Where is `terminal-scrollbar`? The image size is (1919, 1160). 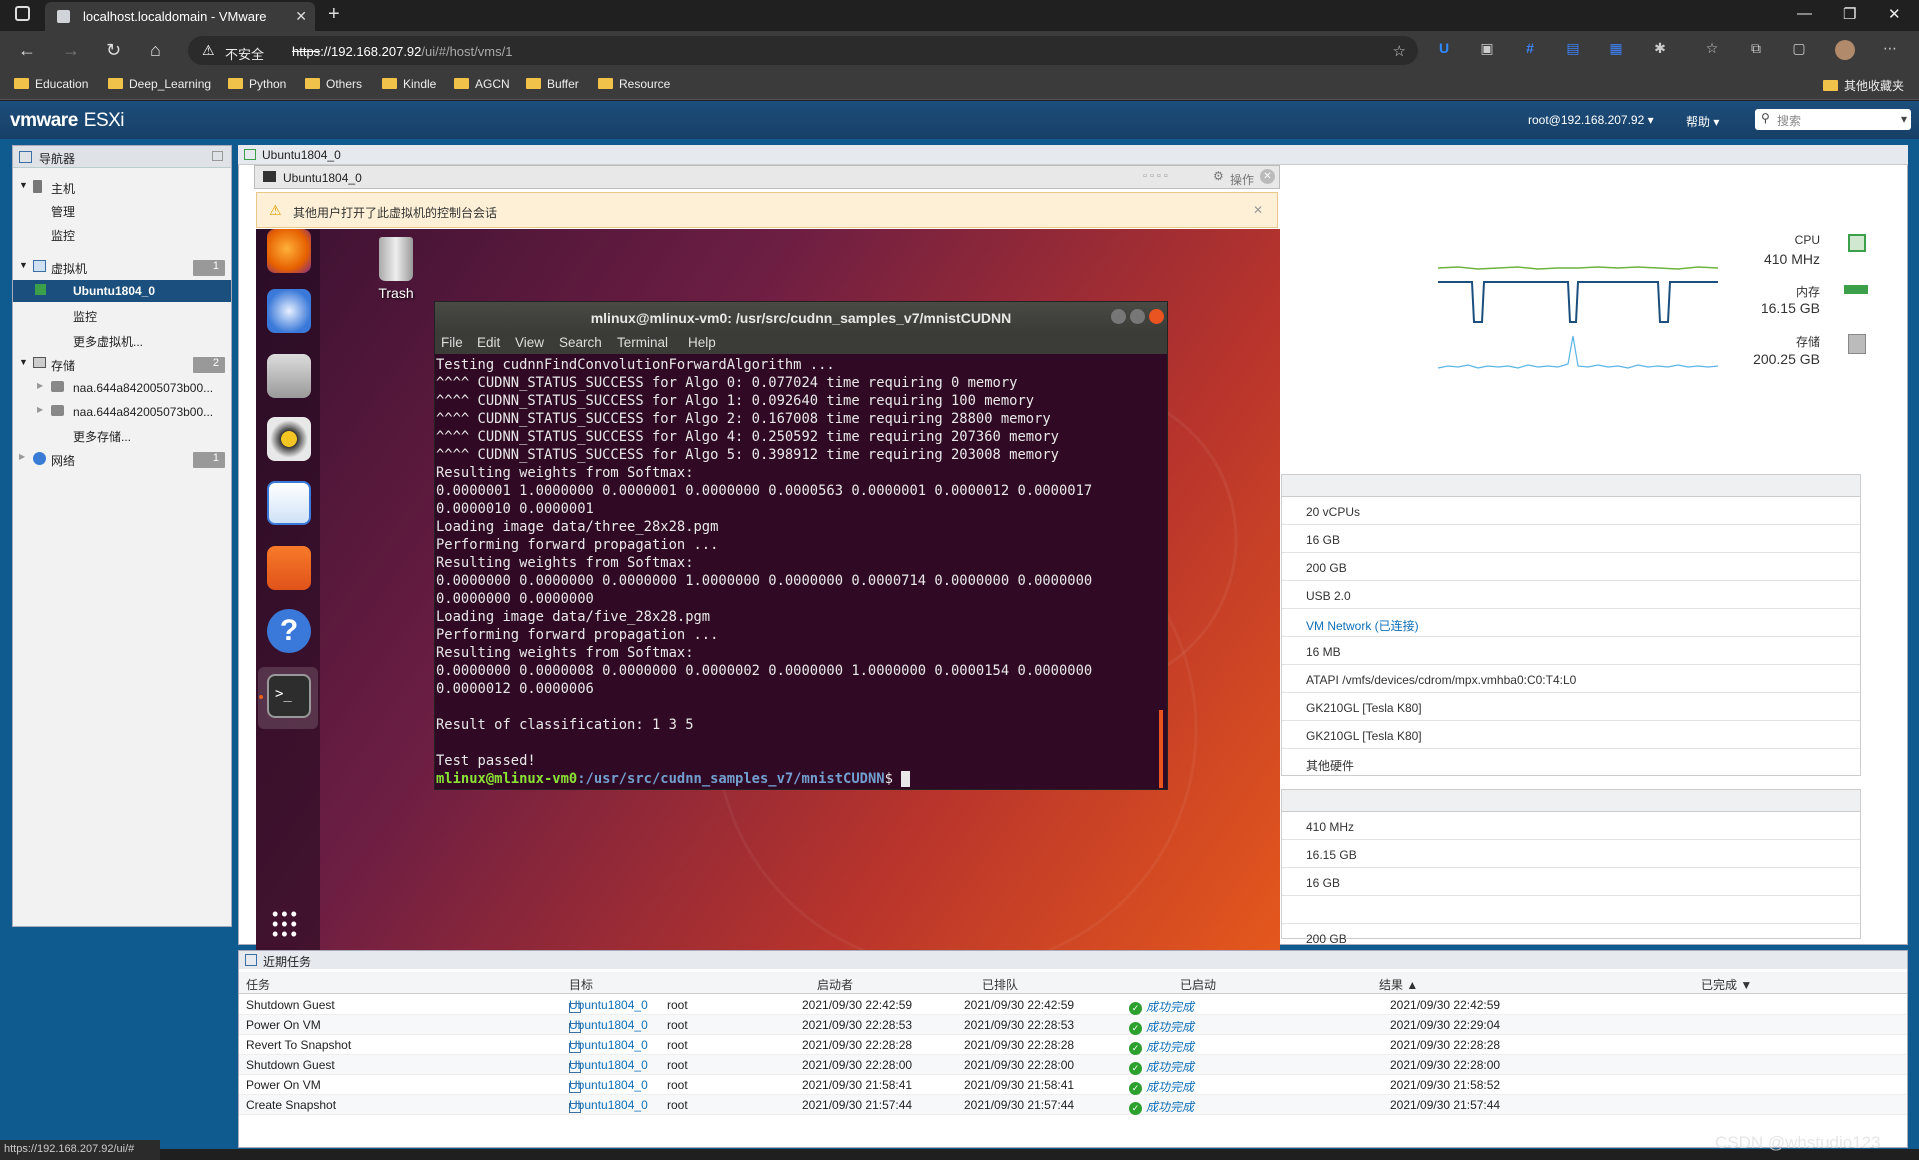
terminal-scrollbar is located at coordinates (1161, 749).